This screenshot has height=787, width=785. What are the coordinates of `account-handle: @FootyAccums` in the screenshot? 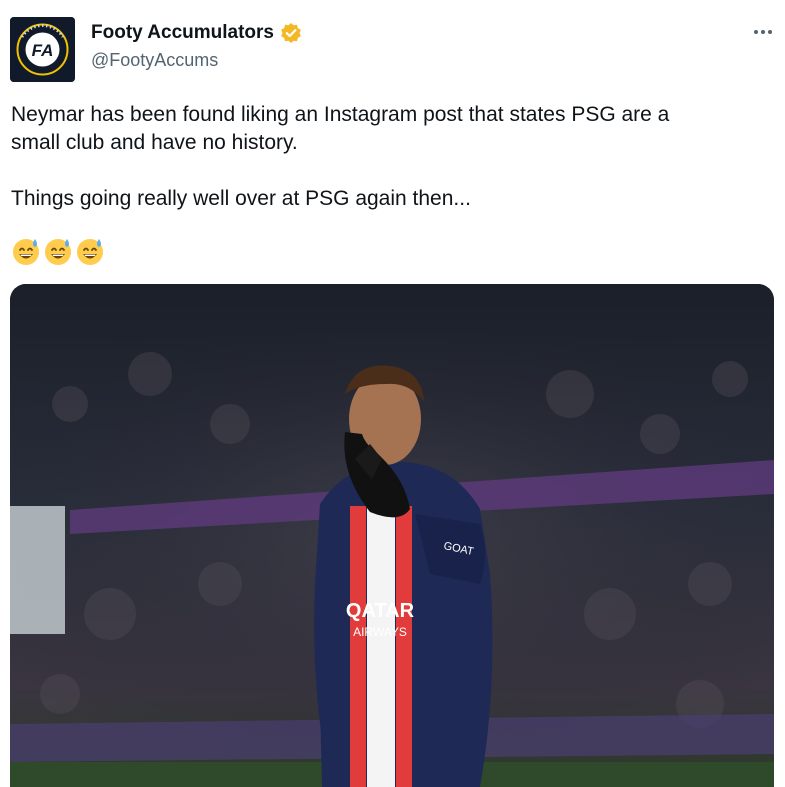 It's located at (154, 60).